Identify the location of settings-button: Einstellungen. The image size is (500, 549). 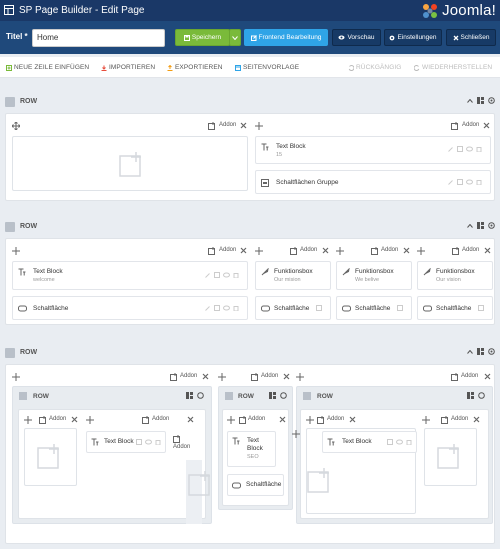
(413, 37).